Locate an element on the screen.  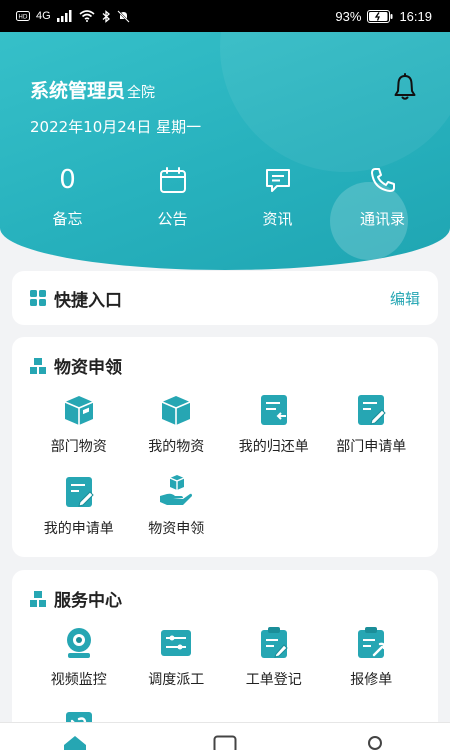
my-request-form-item: 我的申请单 is located at coordinates (79, 506).